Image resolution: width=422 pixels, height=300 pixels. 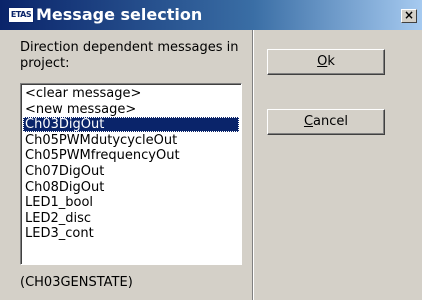 I want to click on panel-divider, so click(x=253, y=165).